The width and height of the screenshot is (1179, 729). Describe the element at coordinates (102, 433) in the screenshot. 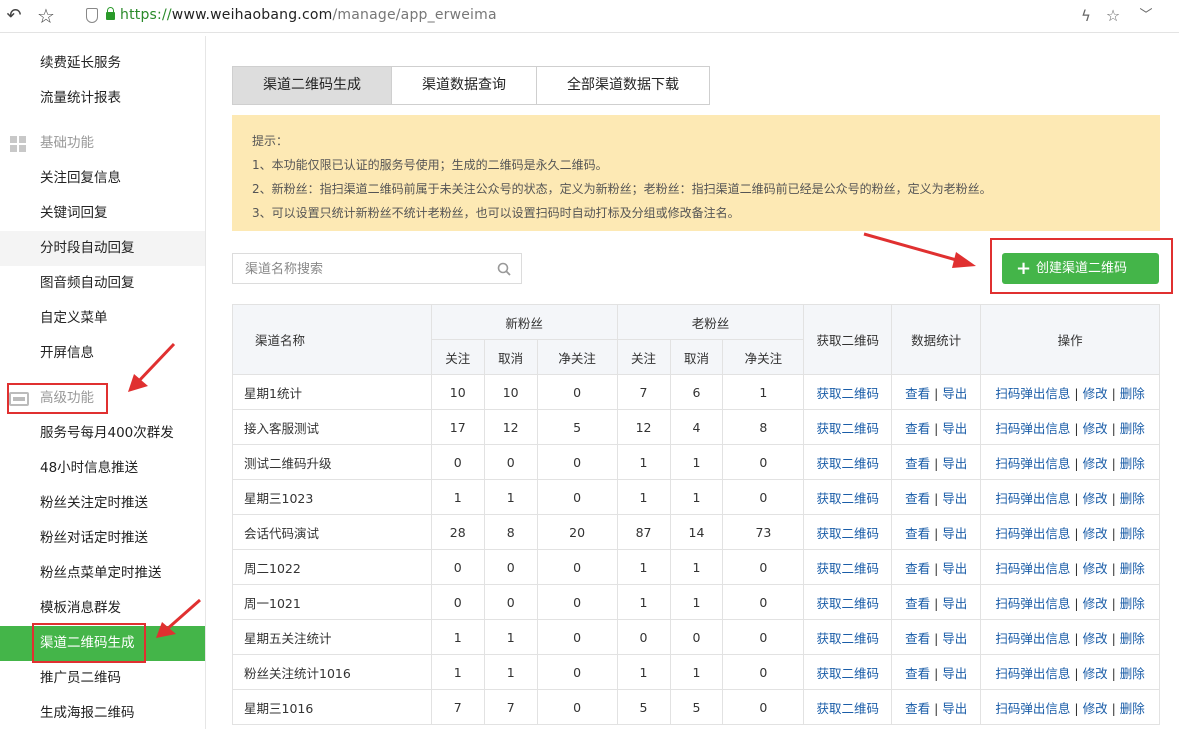

I see `sidebar-item-mass-send: 服务号每月400次群发` at that location.